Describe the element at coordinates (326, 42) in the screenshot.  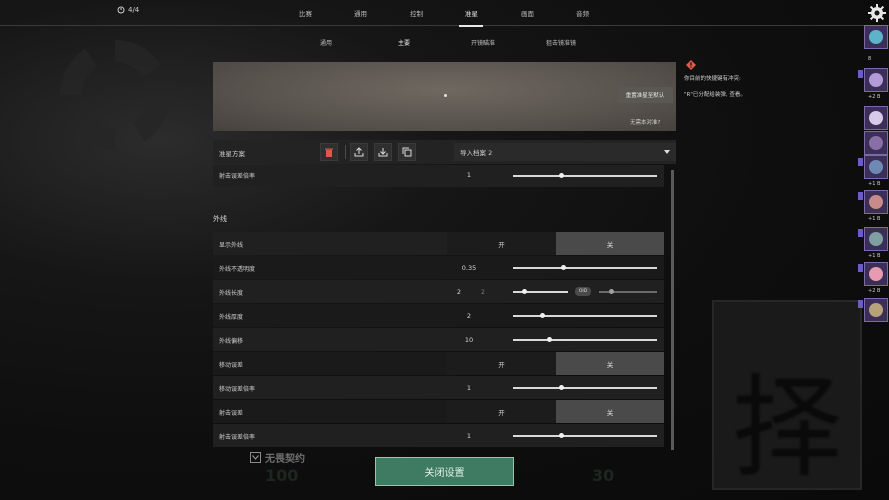
I see `subtab-general: 通用` at that location.